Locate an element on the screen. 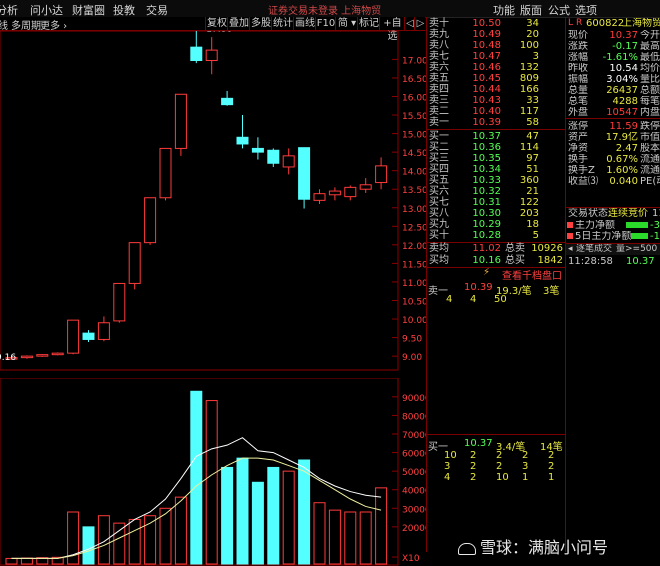  bid-level-row: 买二 10.36 114 is located at coordinates (496, 147).